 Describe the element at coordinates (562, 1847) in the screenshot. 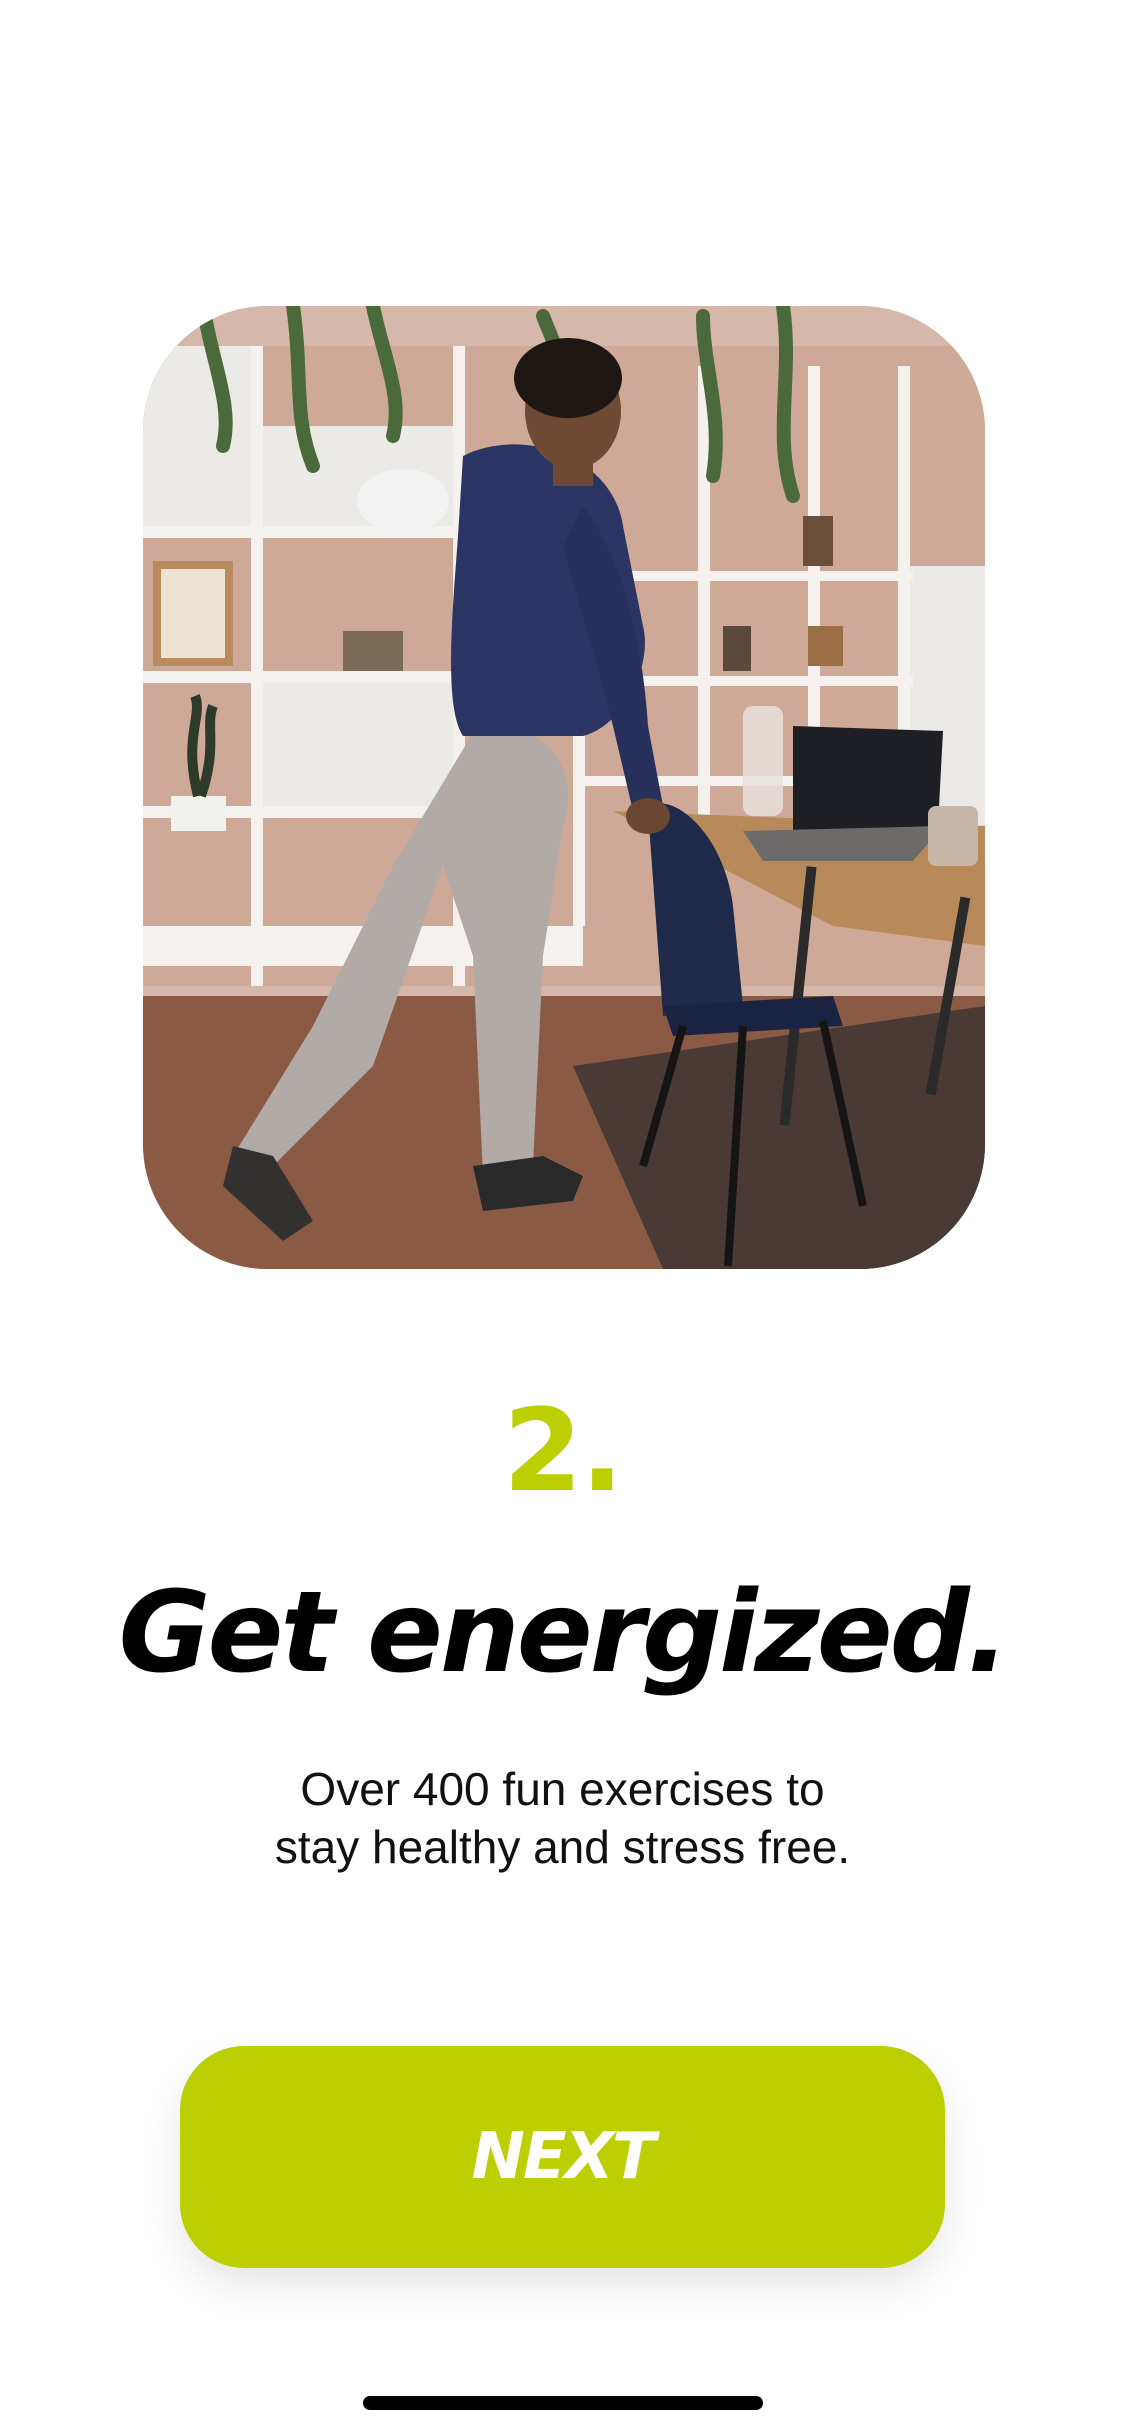

I see `subtitle-line-2: stay healthy and stress free.` at that location.